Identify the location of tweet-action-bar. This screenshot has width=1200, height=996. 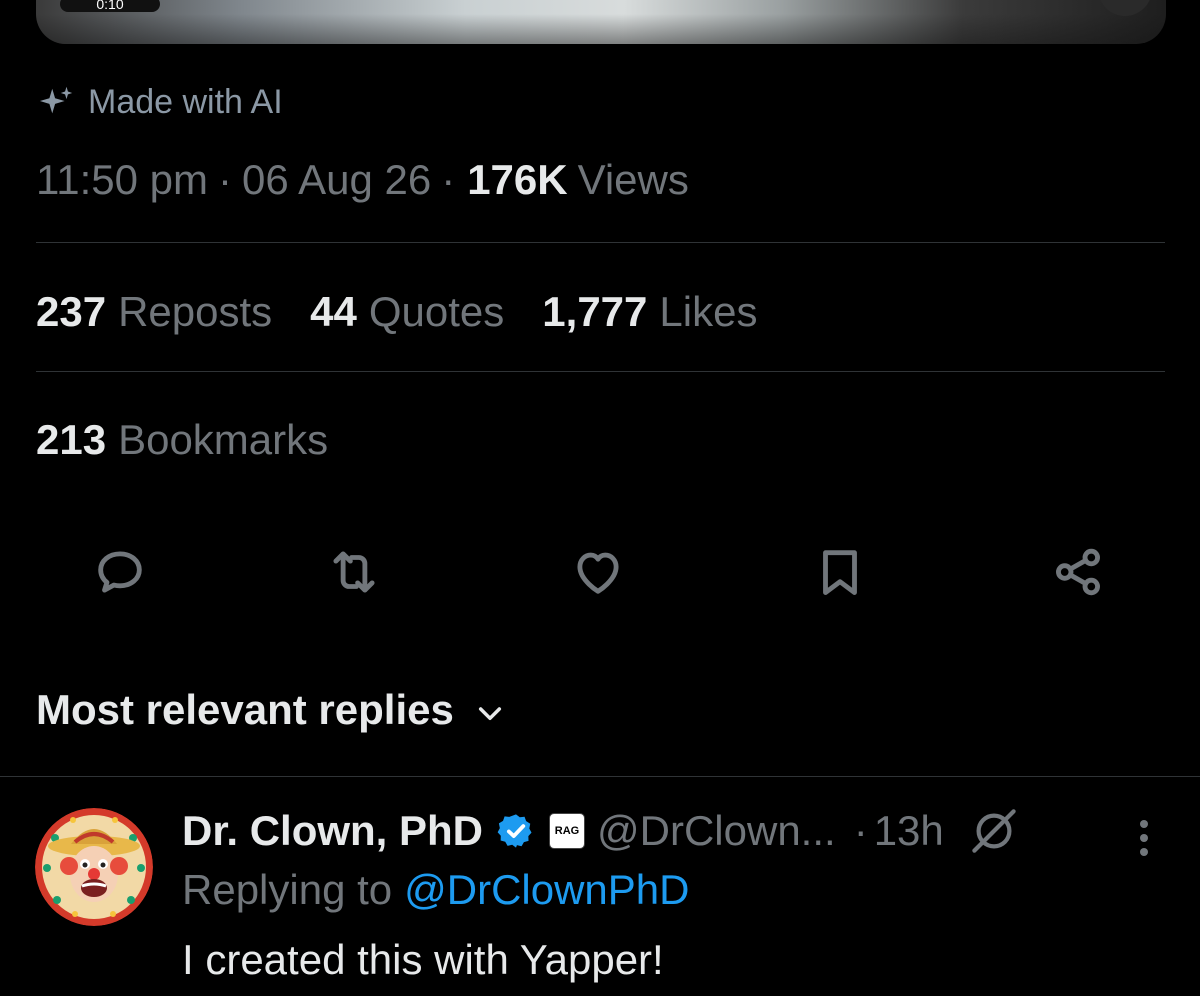
(603, 570).